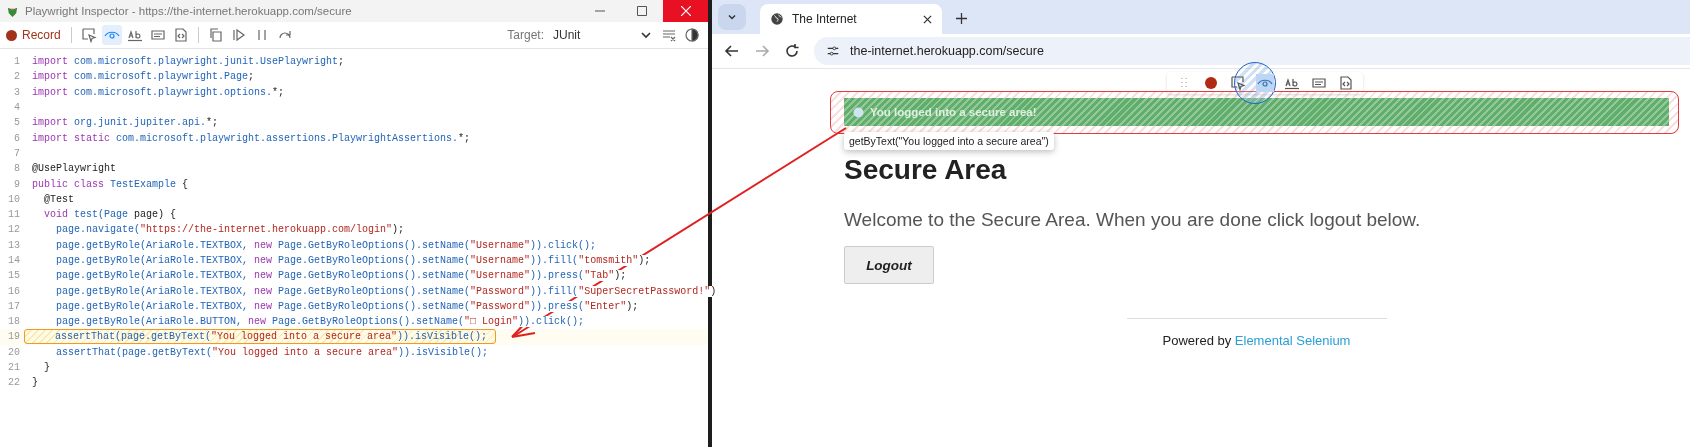 The height and width of the screenshot is (447, 1690). What do you see at coordinates (858, 112) in the screenshot?
I see `info-icon` at bounding box center [858, 112].